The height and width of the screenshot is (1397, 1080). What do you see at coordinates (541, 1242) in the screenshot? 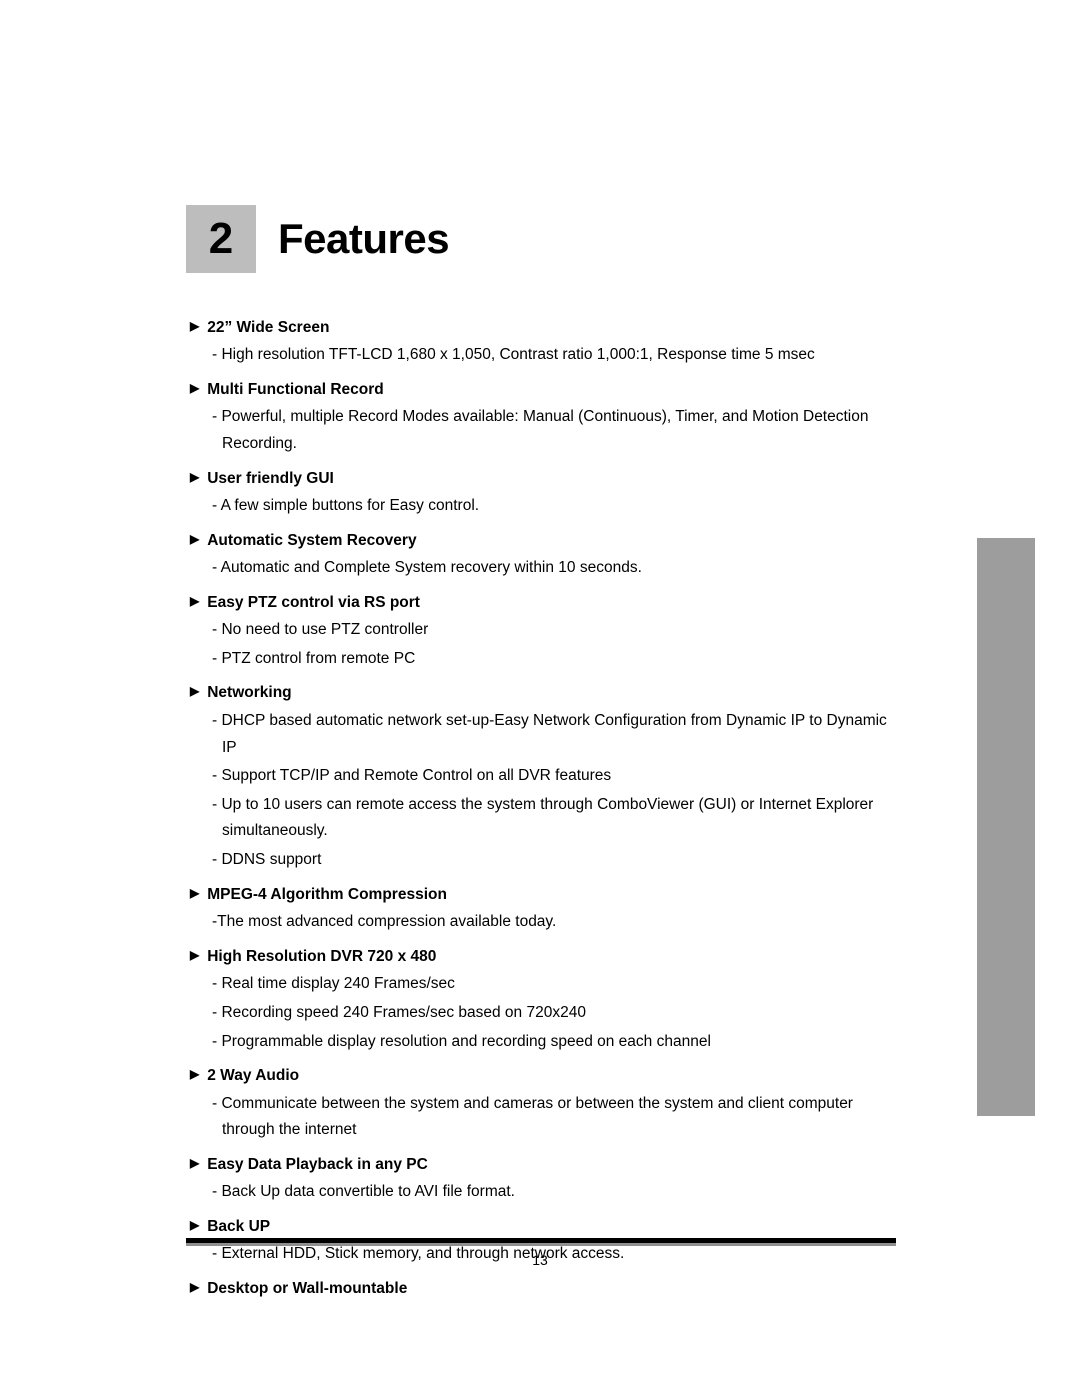
I see `footer-divider` at bounding box center [541, 1242].